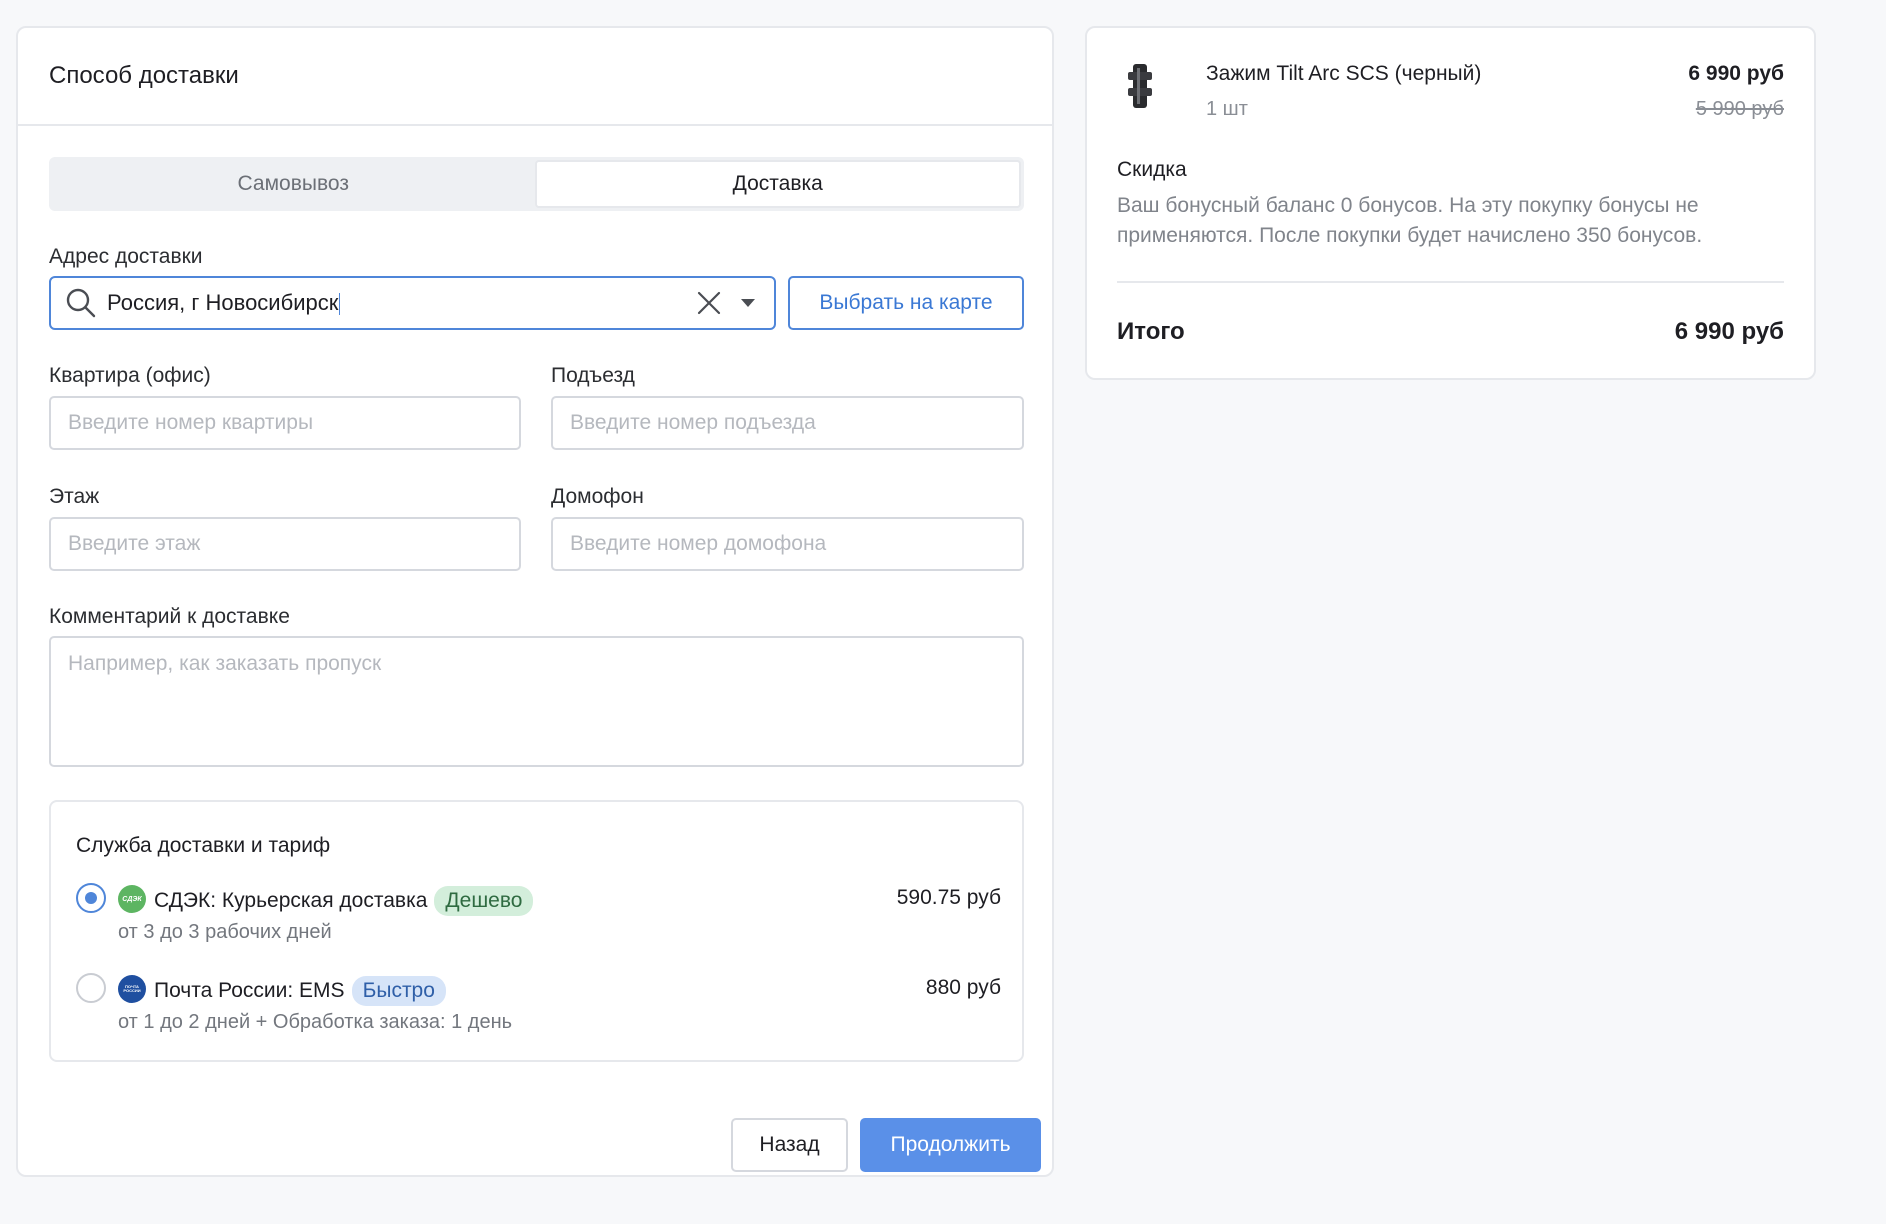 This screenshot has height=1224, width=1886. Describe the element at coordinates (291, 900) in the screenshot. I see `service-name-cdek: СДЭК: Курьерская доставка` at that location.